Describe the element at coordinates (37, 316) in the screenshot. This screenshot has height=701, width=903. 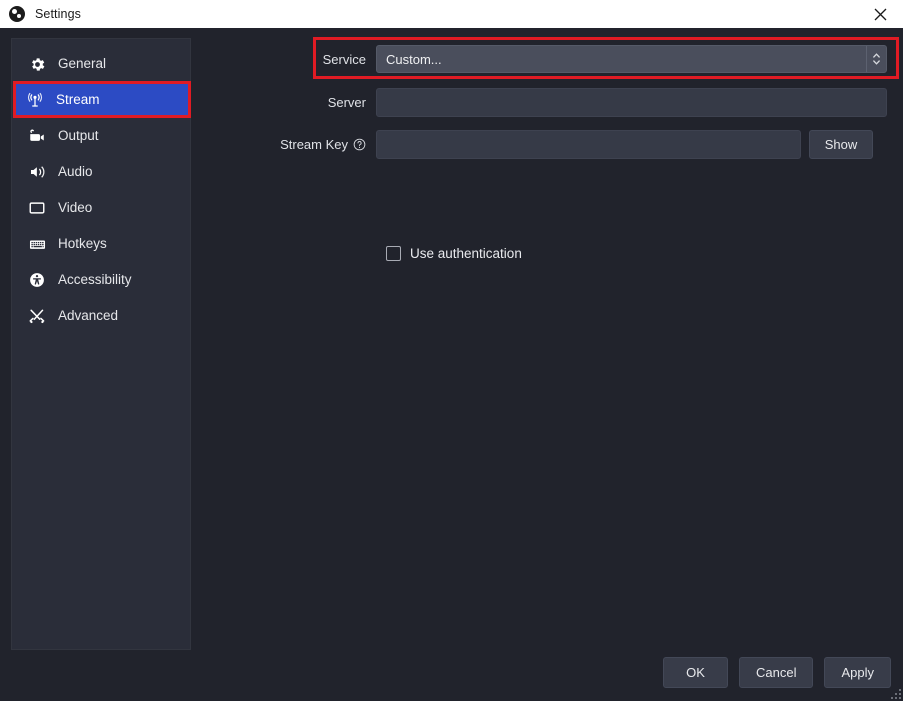
I see `tools-icon` at that location.